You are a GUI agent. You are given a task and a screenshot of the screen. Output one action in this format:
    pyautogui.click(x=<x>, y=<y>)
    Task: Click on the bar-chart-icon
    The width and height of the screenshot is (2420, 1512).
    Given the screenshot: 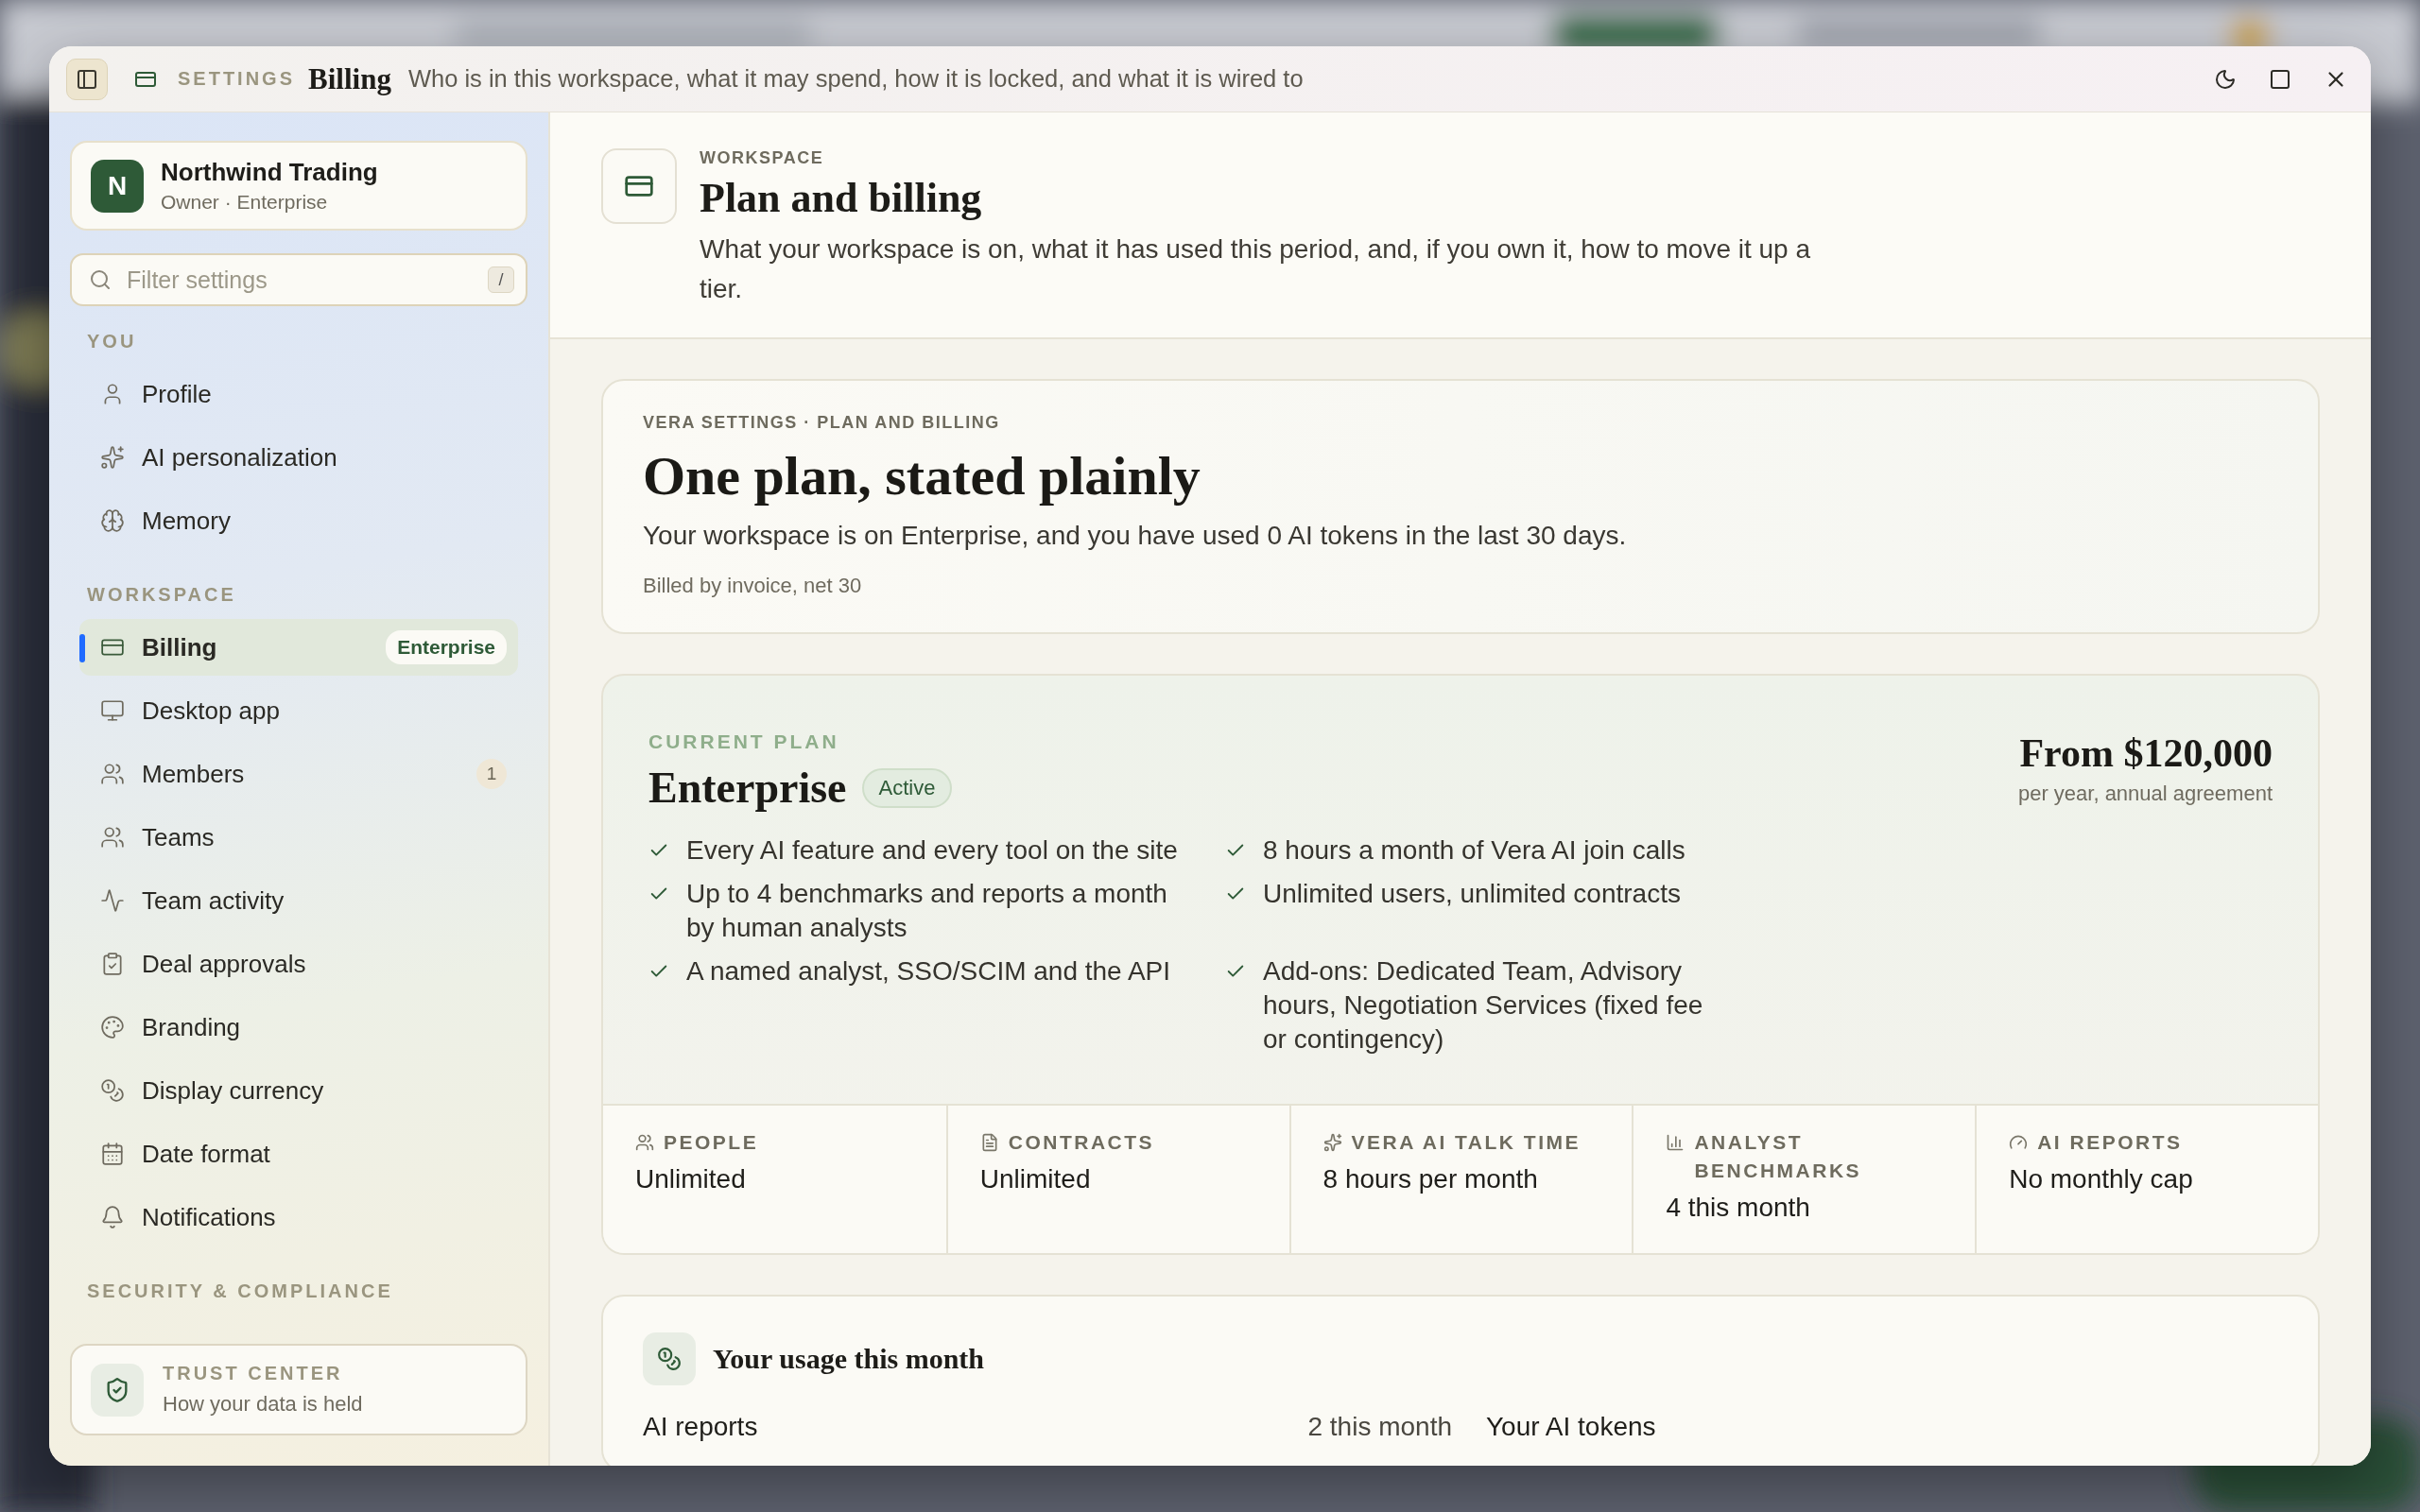 What is the action you would take?
    pyautogui.click(x=1675, y=1142)
    